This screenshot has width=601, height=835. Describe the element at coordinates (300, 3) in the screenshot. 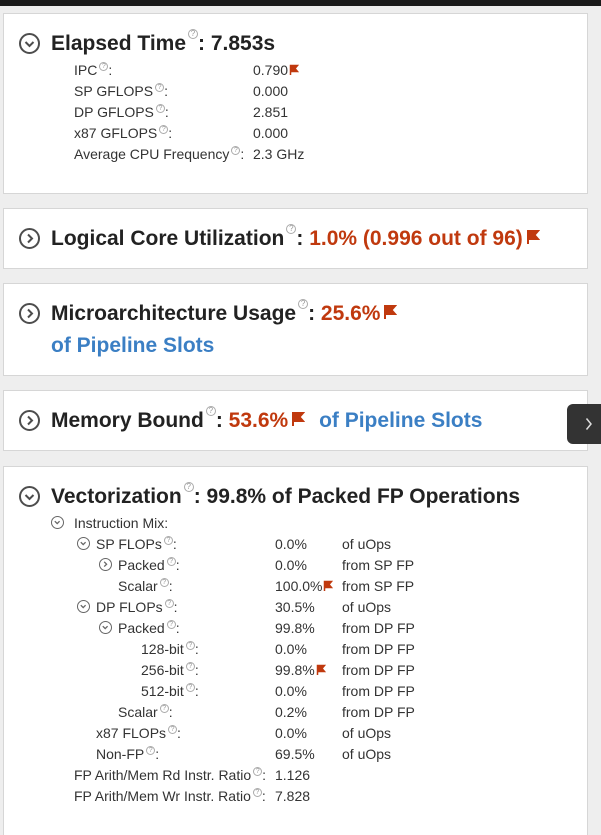

I see `top-bar` at that location.